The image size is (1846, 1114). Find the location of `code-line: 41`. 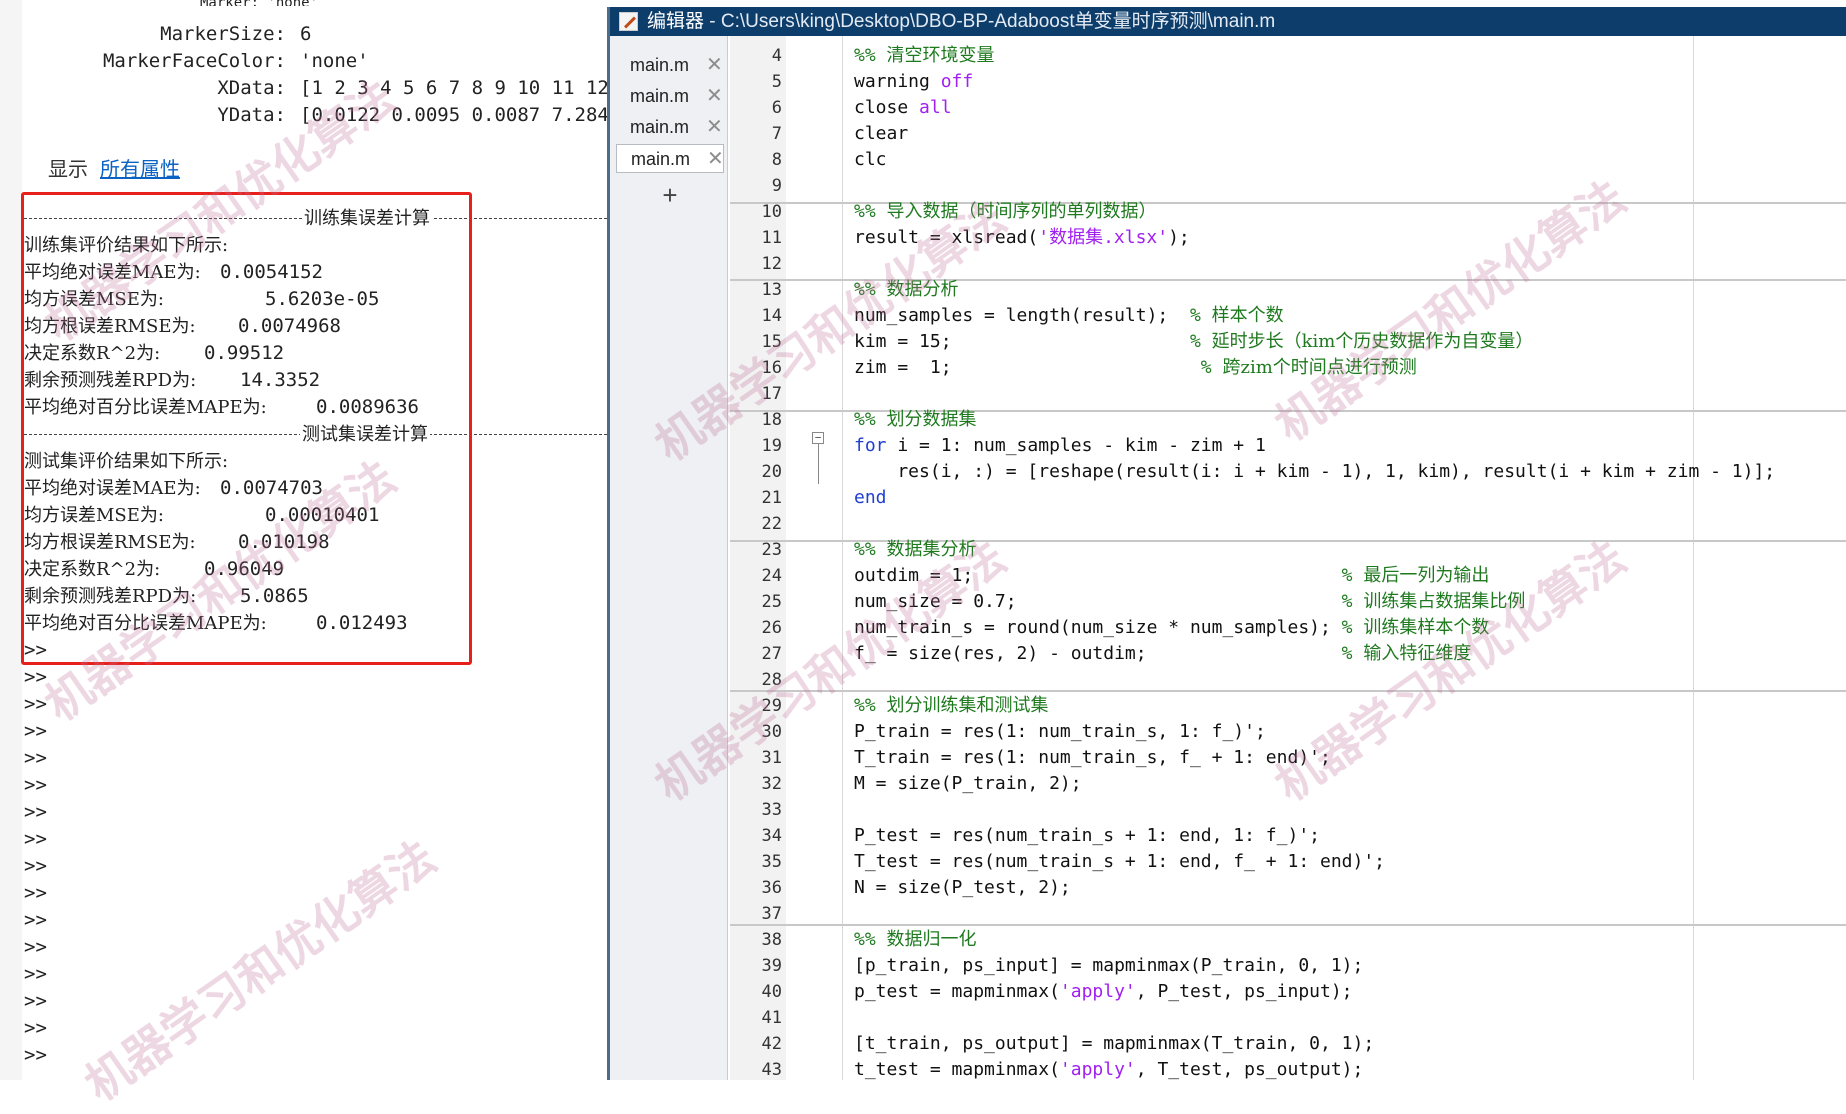

code-line: 41 is located at coordinates (771, 1018).